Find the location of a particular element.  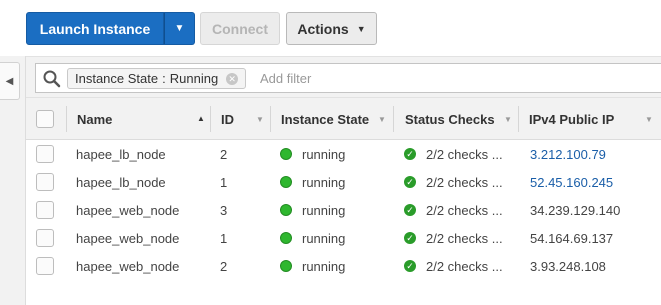

column-header-id: ID is located at coordinates (227, 119).